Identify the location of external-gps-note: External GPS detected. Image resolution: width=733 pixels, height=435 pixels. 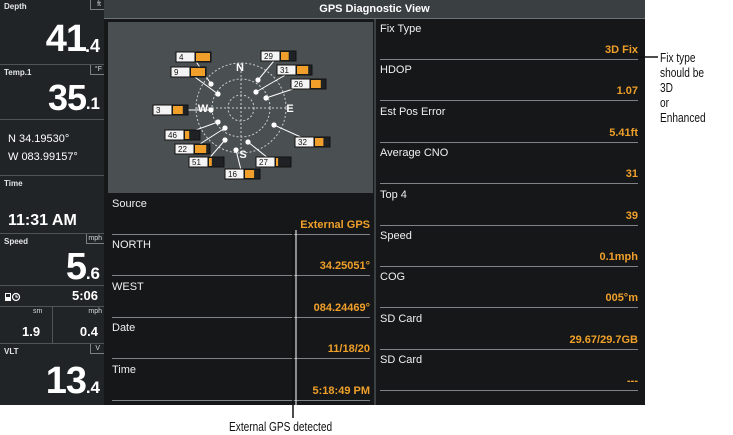
(281, 426).